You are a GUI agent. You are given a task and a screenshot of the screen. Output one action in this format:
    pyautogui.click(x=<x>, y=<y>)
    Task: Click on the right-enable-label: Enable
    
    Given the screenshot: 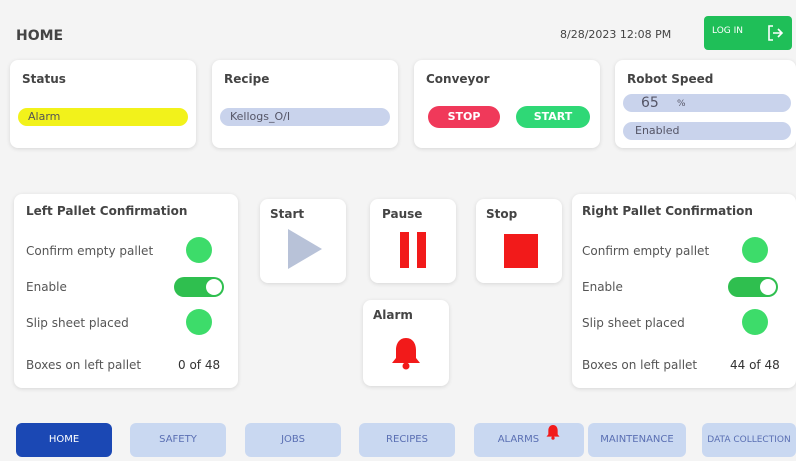 What is the action you would take?
    pyautogui.click(x=602, y=287)
    